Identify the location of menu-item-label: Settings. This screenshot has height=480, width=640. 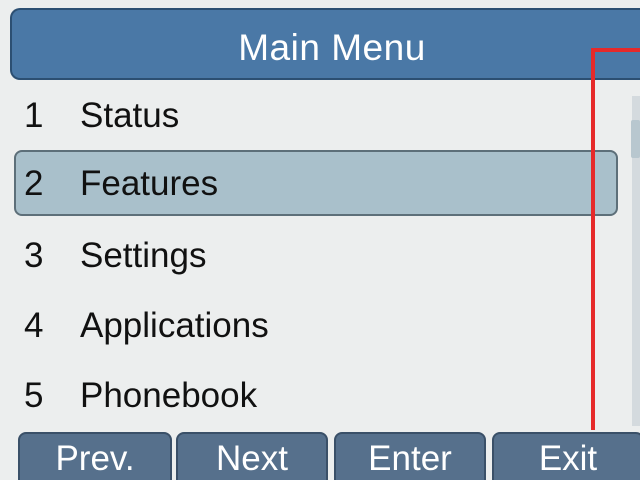
(143, 255).